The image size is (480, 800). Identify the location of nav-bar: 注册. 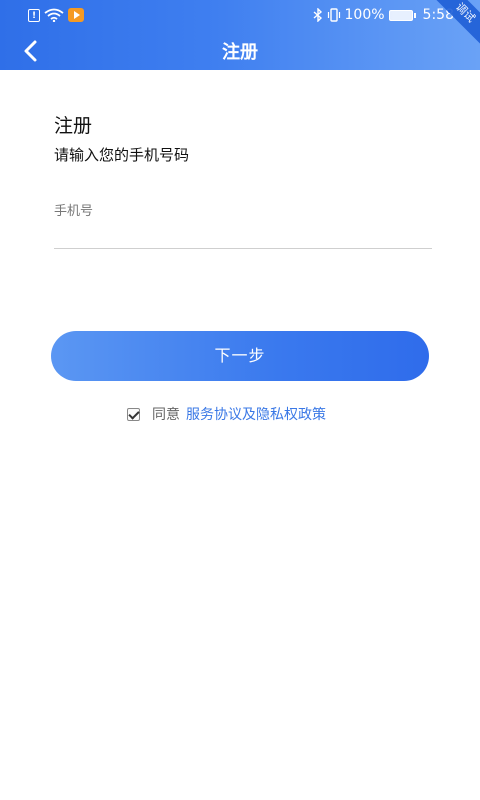
(240, 51).